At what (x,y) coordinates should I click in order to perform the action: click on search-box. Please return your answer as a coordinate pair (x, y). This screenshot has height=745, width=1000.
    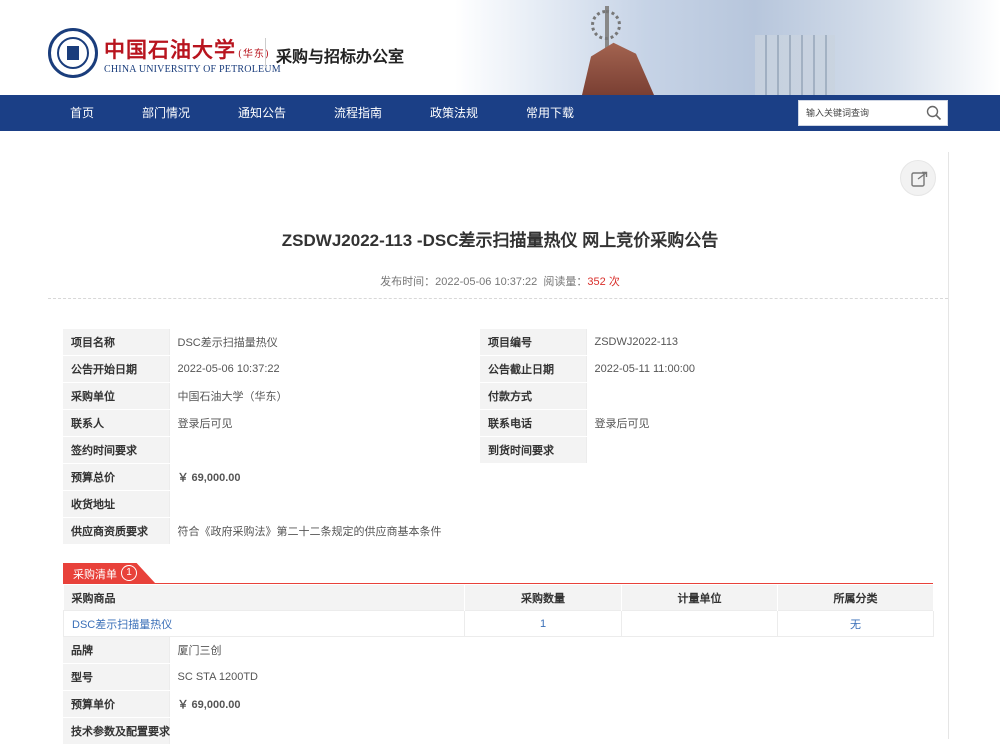
    Looking at the image, I should click on (873, 113).